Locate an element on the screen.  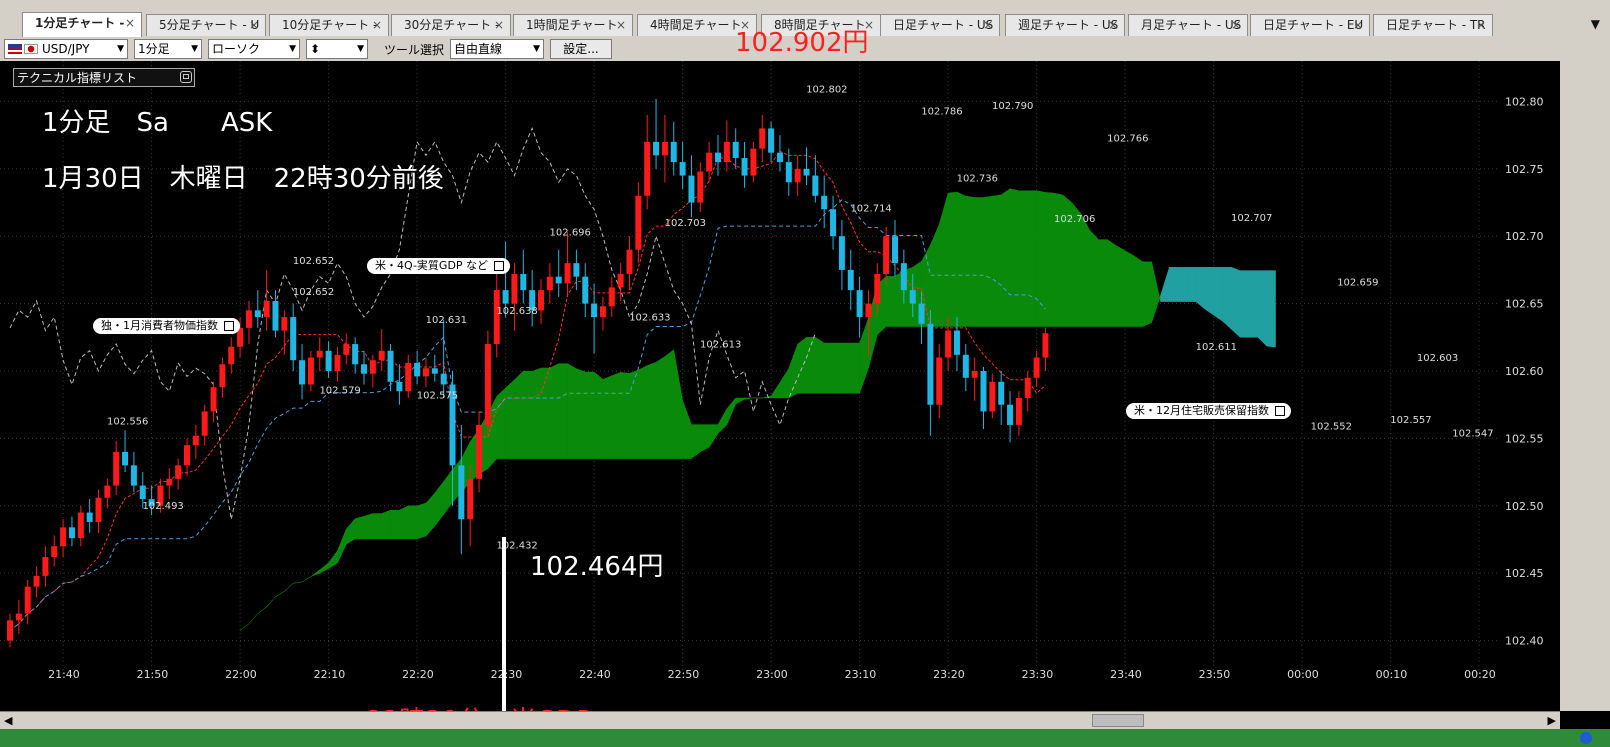
tab-label: 日足チャート - TR is located at coordinates (1436, 25).